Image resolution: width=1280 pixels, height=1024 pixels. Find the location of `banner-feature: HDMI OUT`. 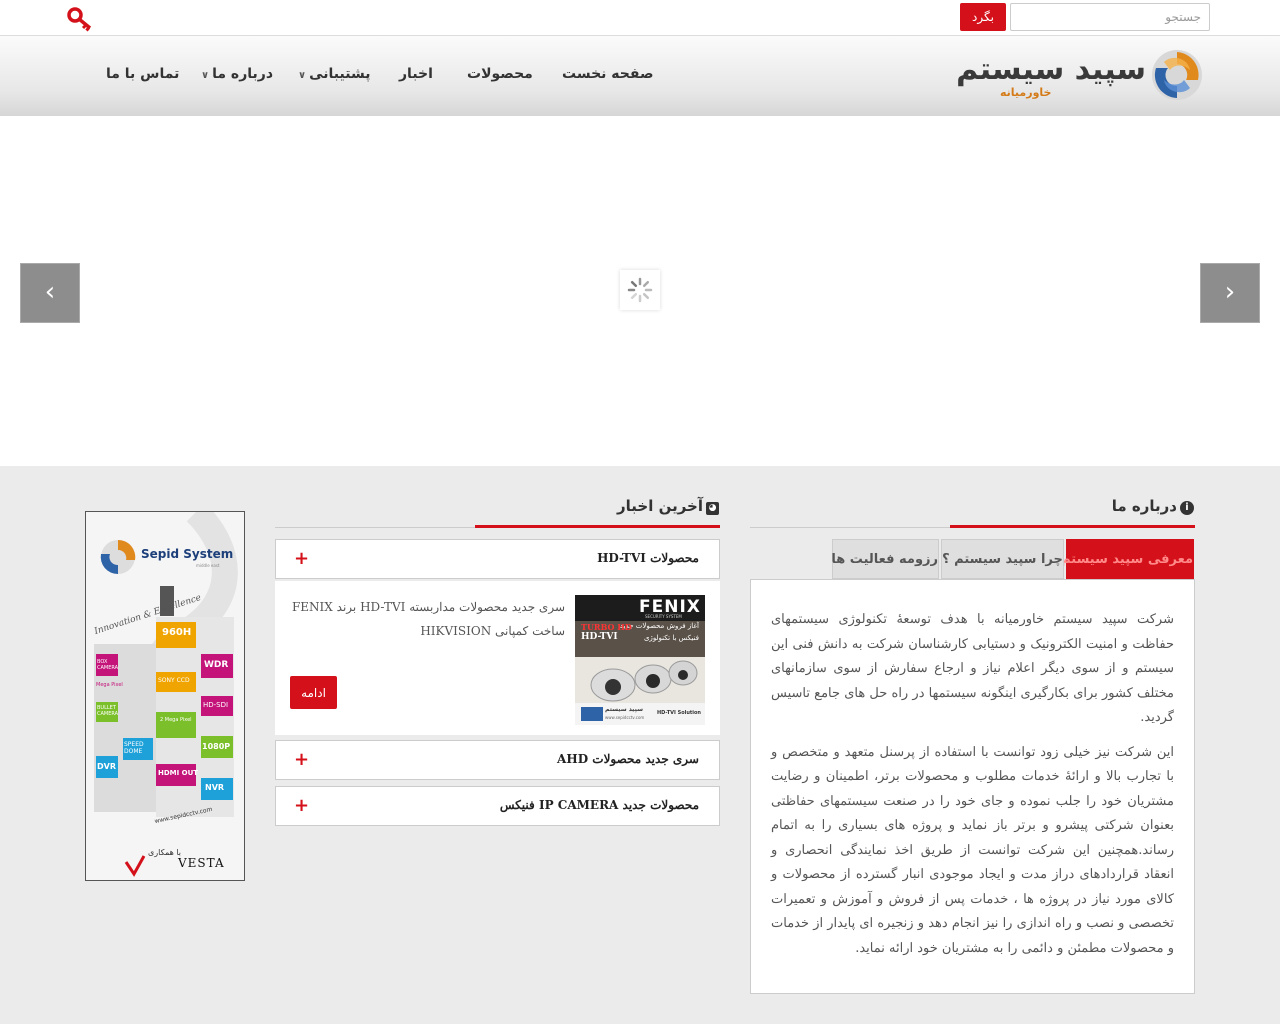

banner-feature: HDMI OUT is located at coordinates (178, 773).